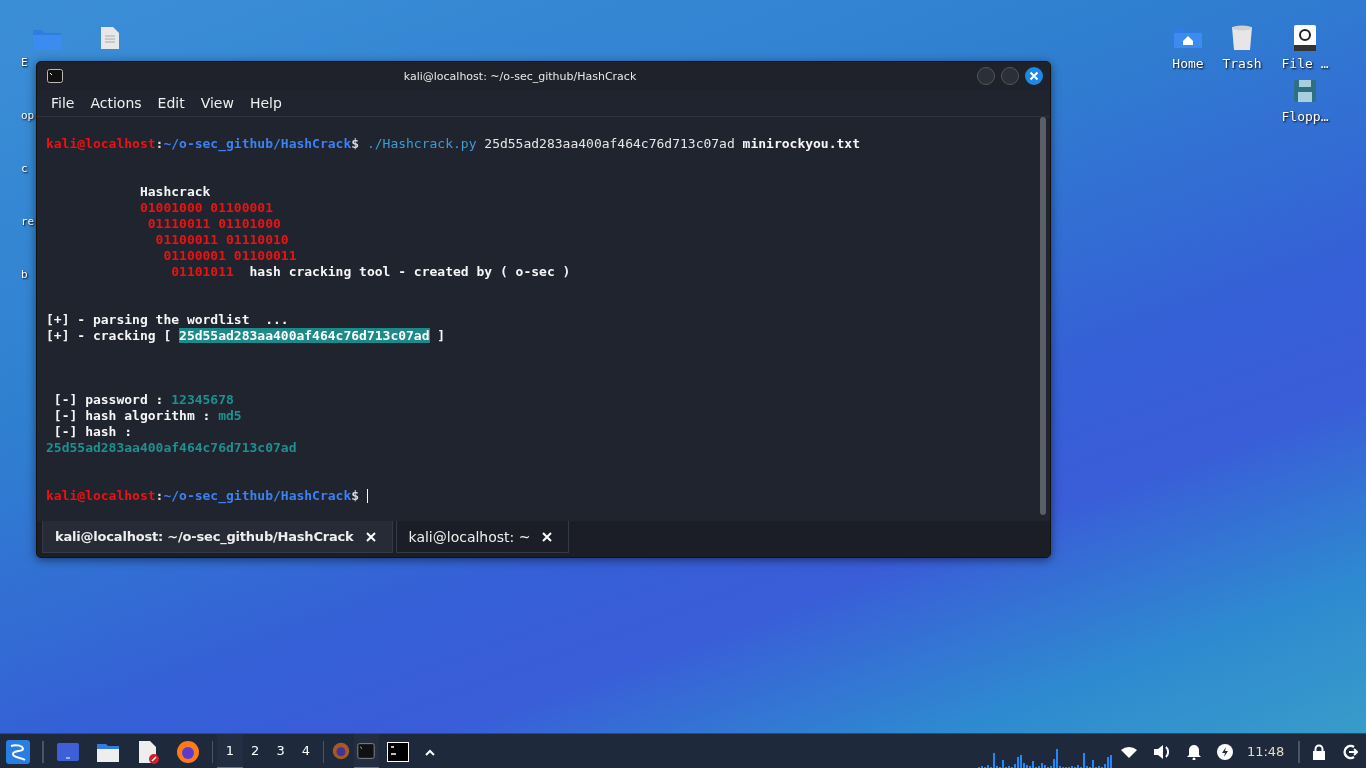 This screenshot has width=1366, height=768. I want to click on menu-item: Edit, so click(171, 103).